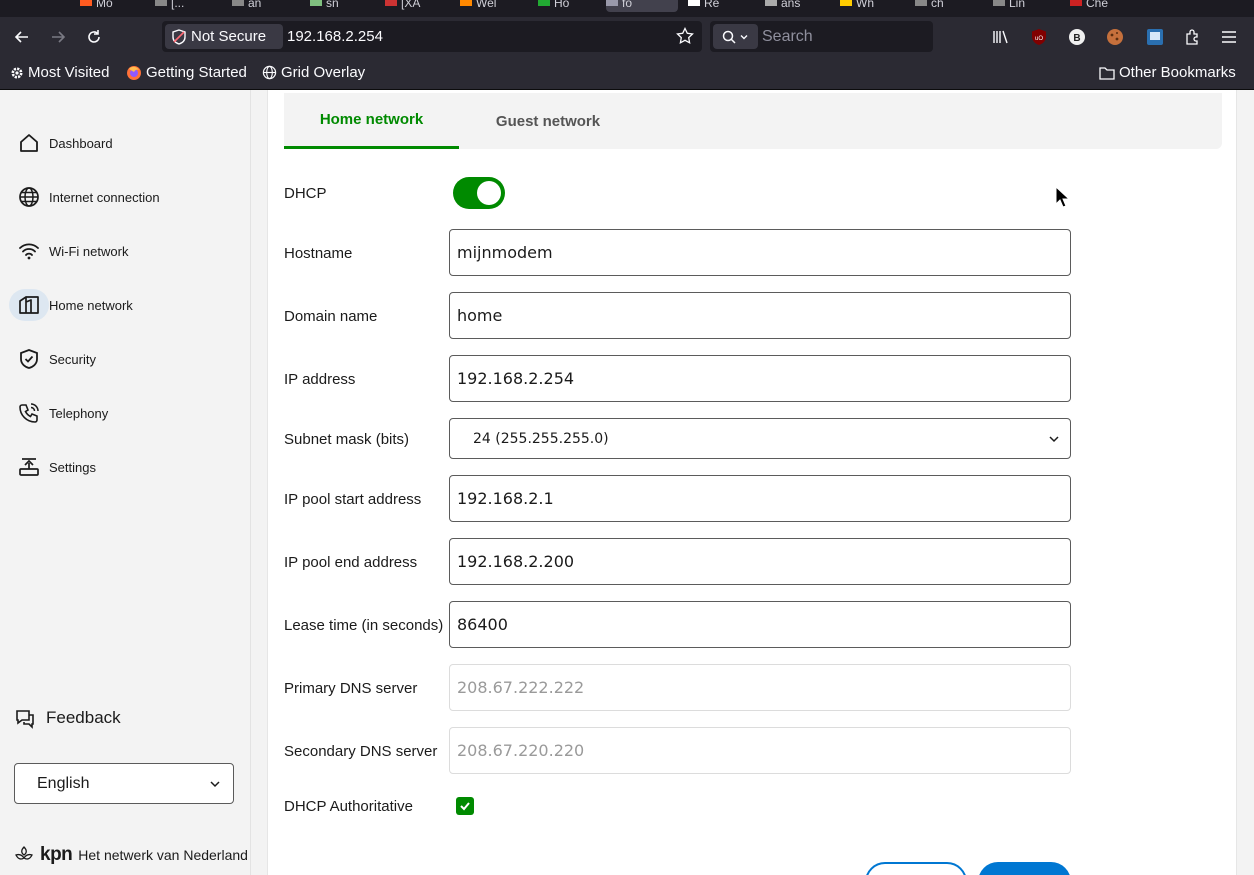  What do you see at coordinates (163, 855) in the screenshot?
I see `kpn-tagline: Het netwerk van Nederland` at bounding box center [163, 855].